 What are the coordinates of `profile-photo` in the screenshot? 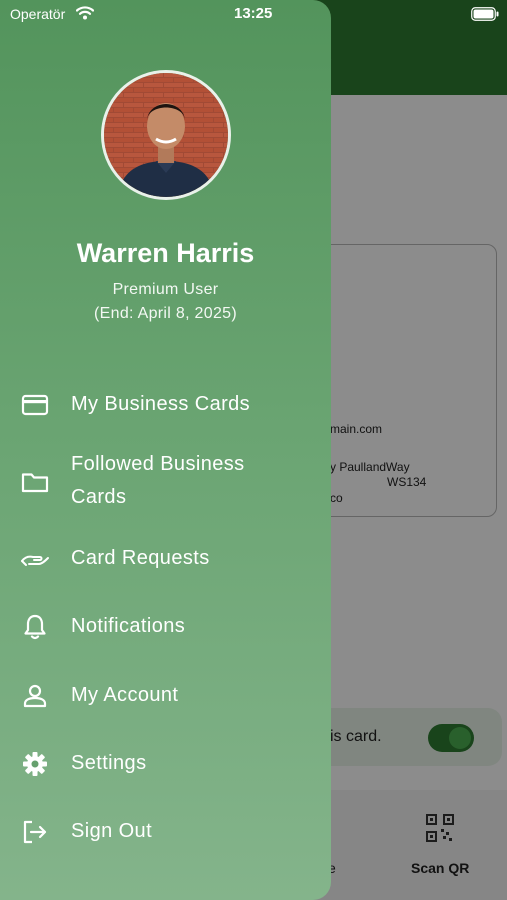 It's located at (166, 135).